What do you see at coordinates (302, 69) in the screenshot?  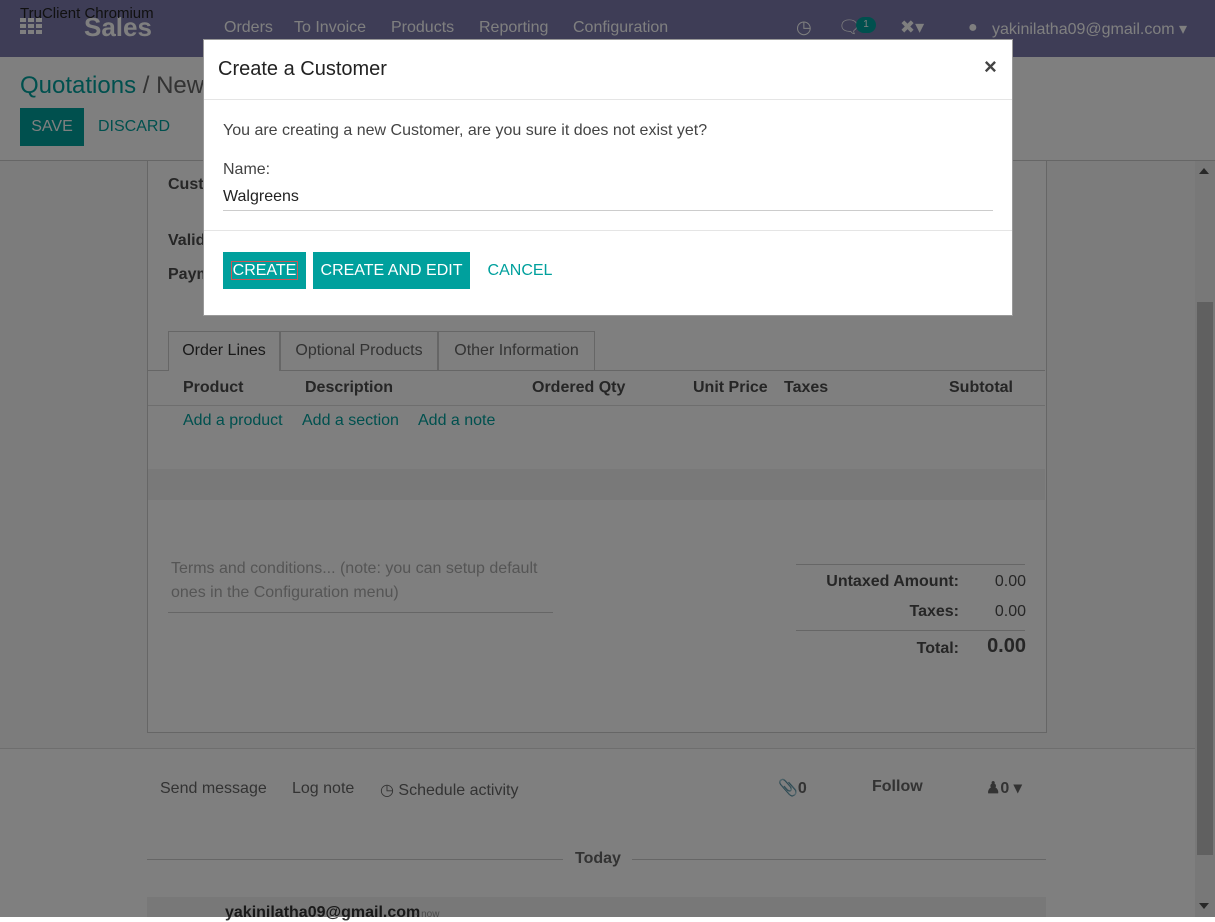 I see `dialog-title: Create a Customer` at bounding box center [302, 69].